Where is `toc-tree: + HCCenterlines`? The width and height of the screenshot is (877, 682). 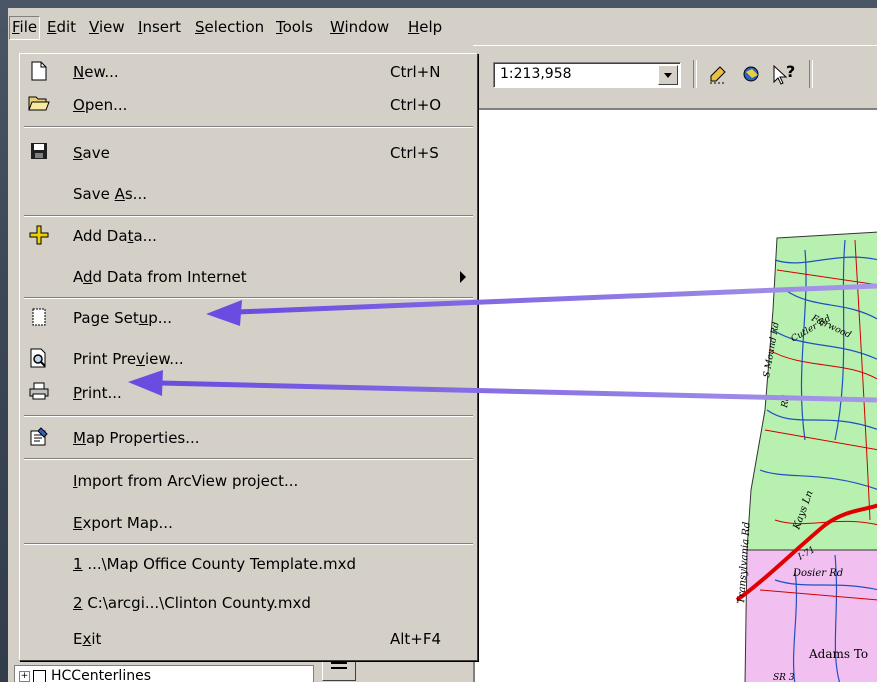
toc-tree: + HCCenterlines is located at coordinates (164, 673).